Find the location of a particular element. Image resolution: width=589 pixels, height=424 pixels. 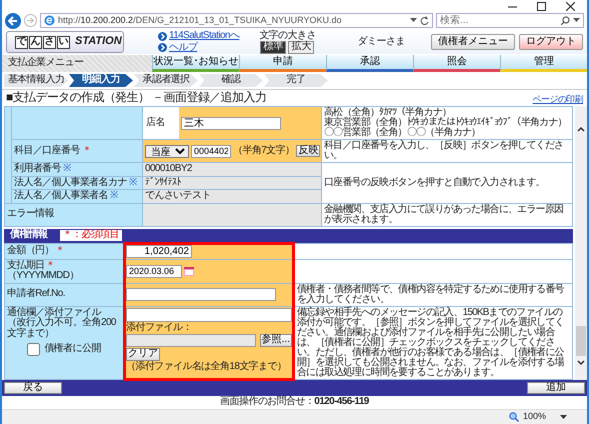

field-value: でんさいテスト is located at coordinates (178, 196).